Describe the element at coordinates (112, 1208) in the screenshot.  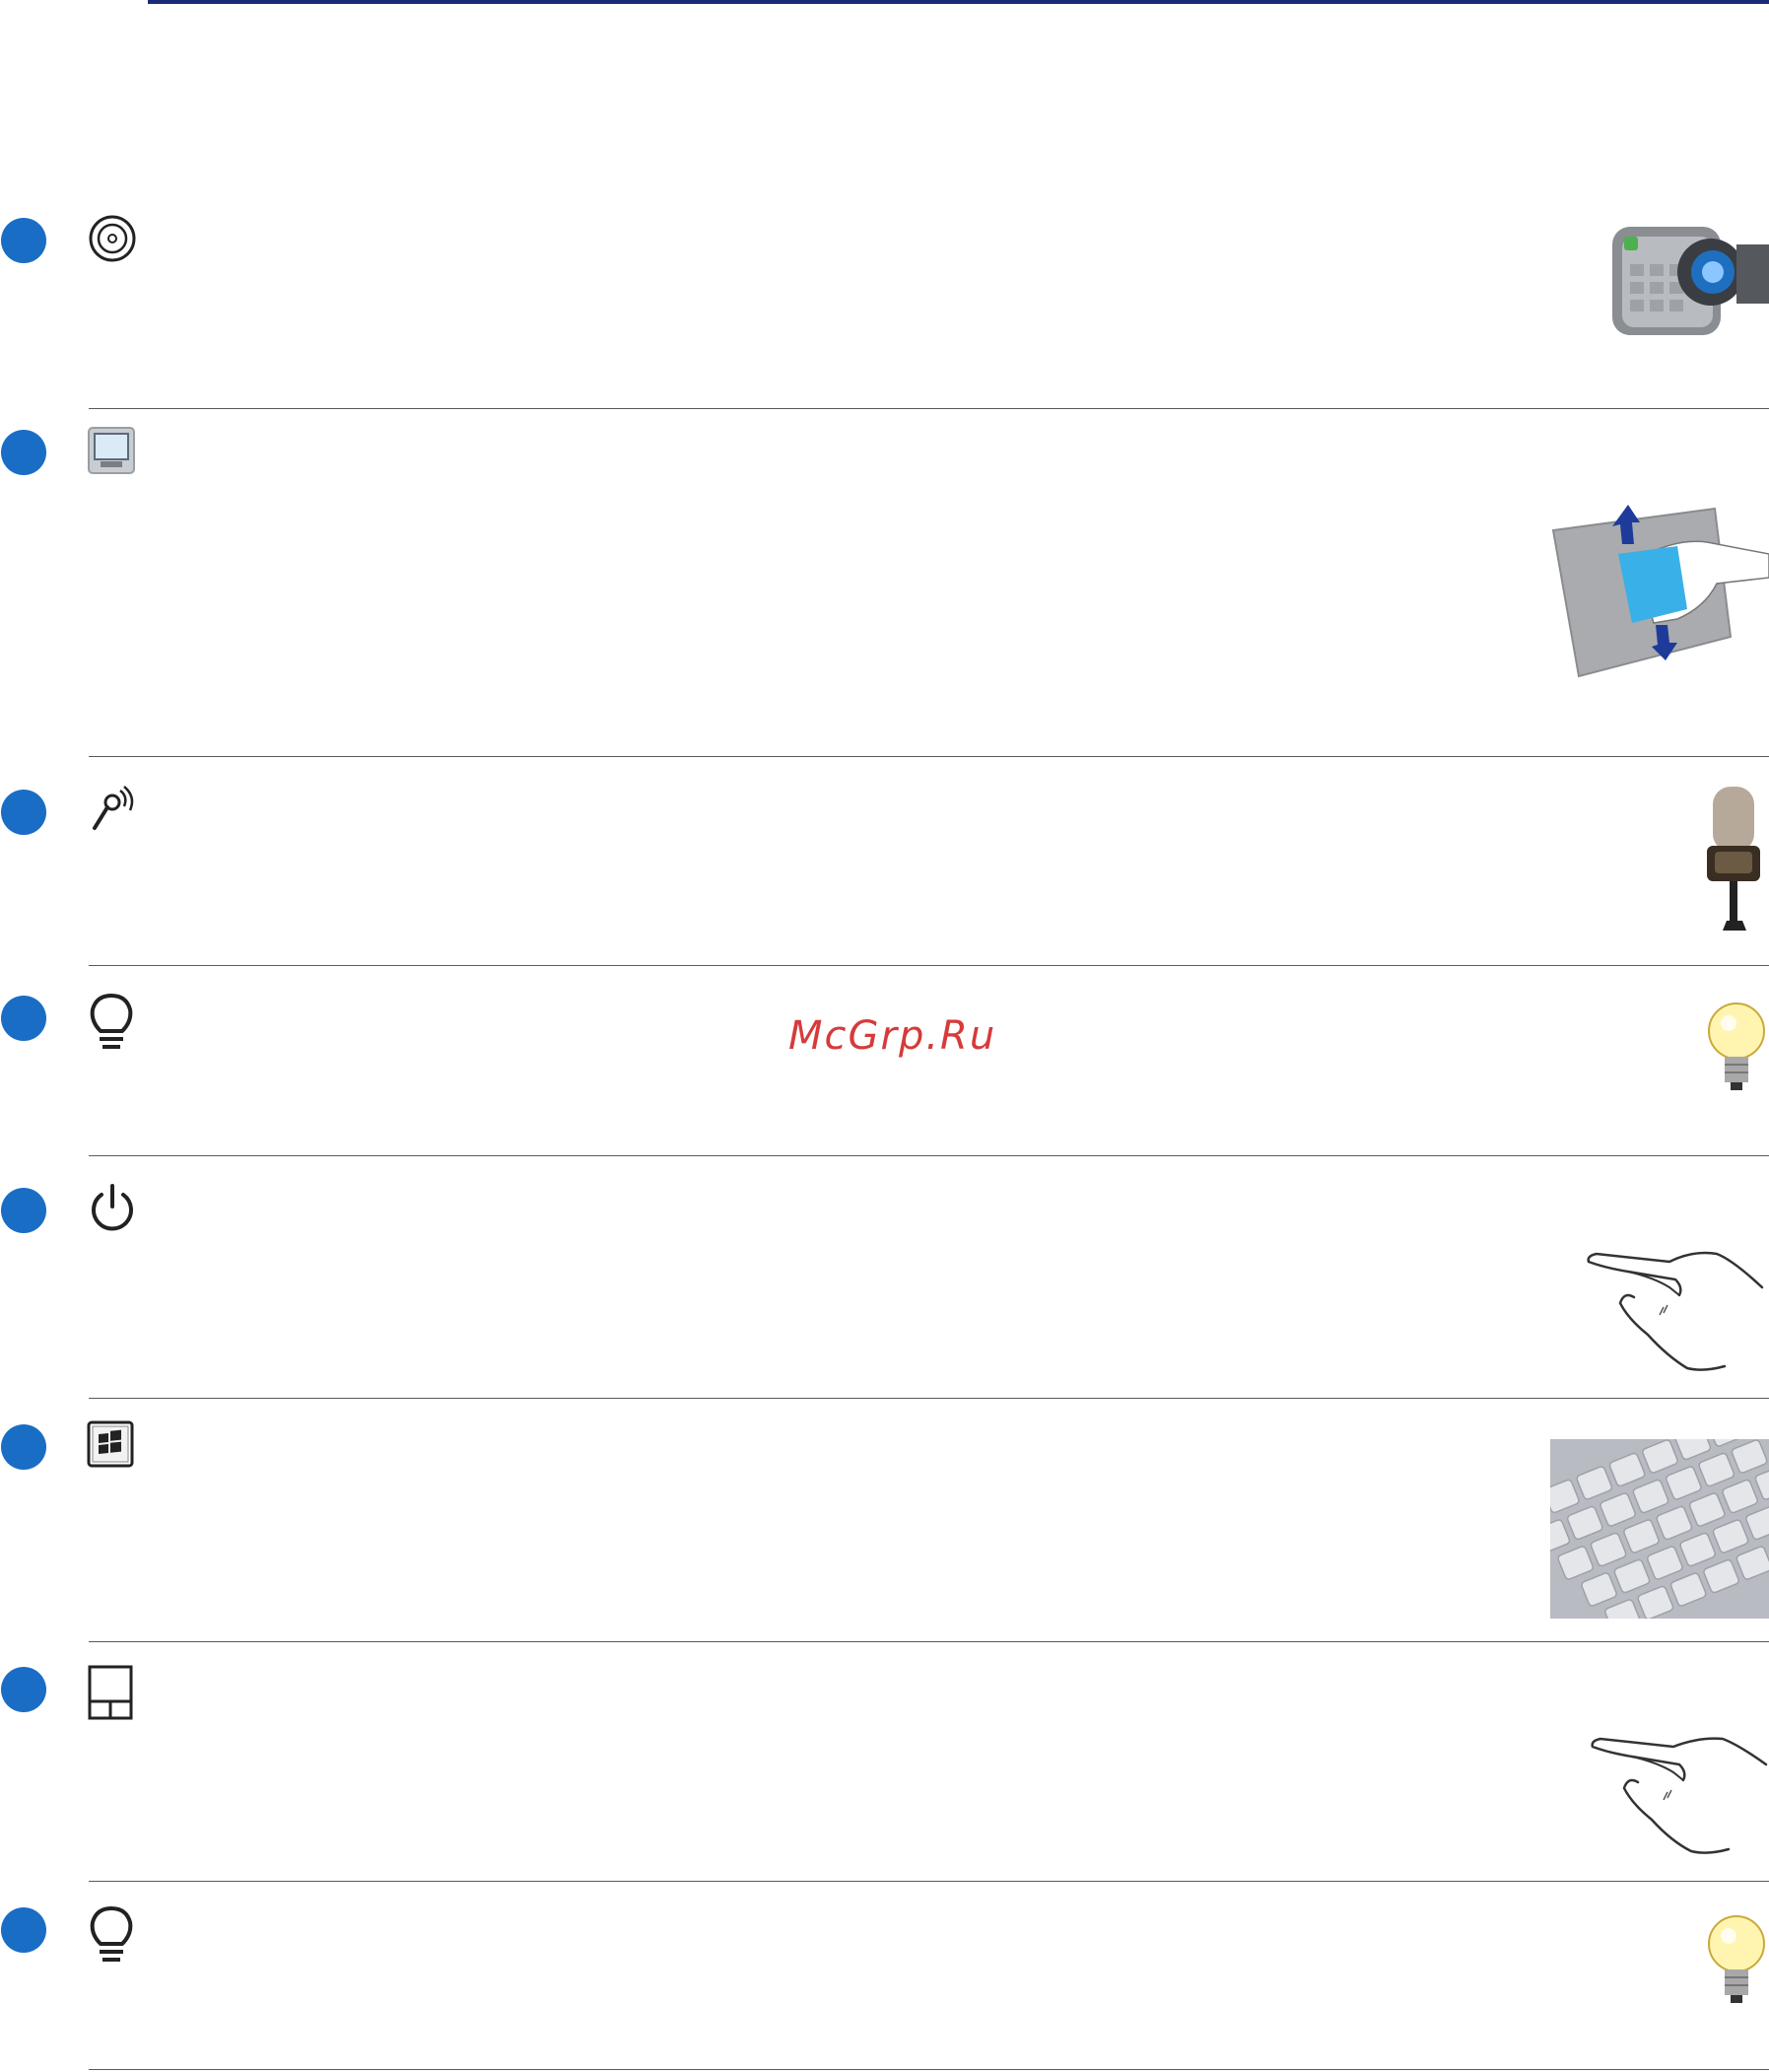
I see `power-icon` at that location.